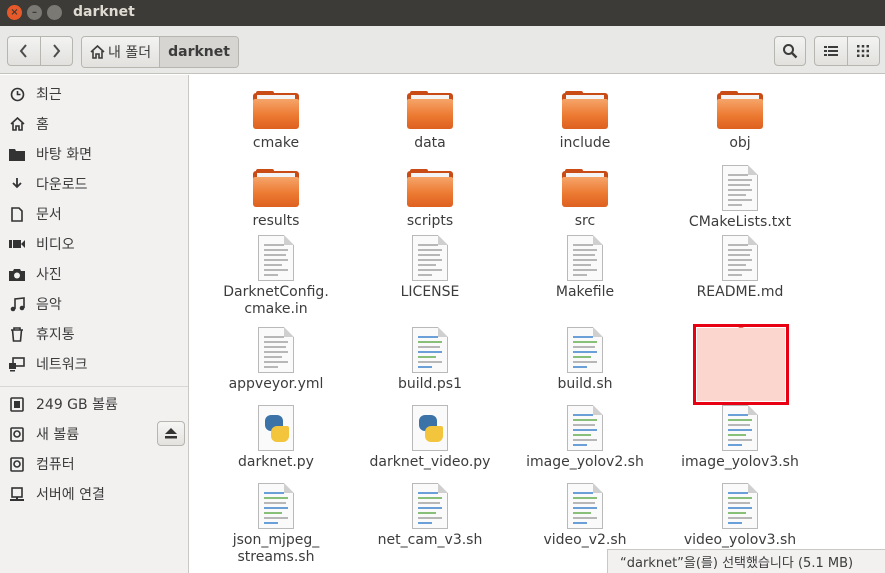 This screenshot has height=573, width=885. I want to click on sidebar-item-recent: 최근, so click(94, 94).